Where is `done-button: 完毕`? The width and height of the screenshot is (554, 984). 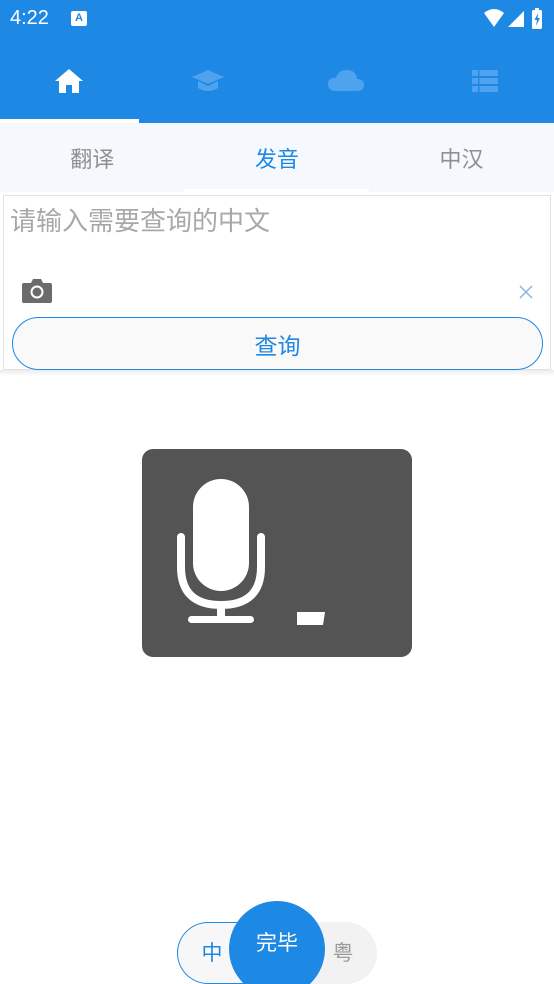 done-button: 完毕 is located at coordinates (277, 942).